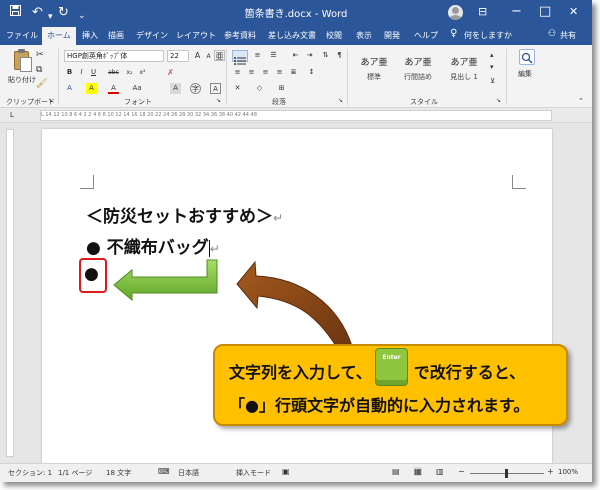  I want to click on proofing-icon: ⌨, so click(164, 471).